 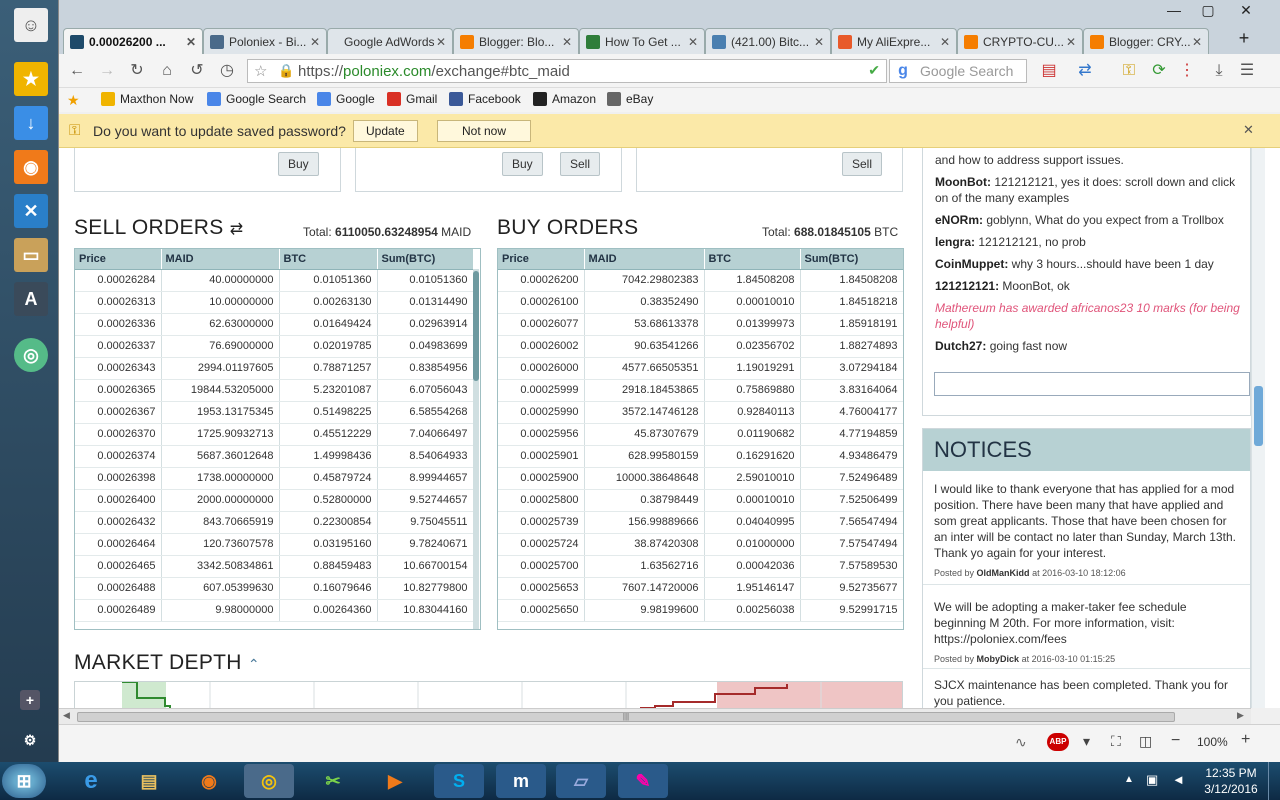 I want to click on file-explorer-icon: ▤, so click(x=149, y=781).